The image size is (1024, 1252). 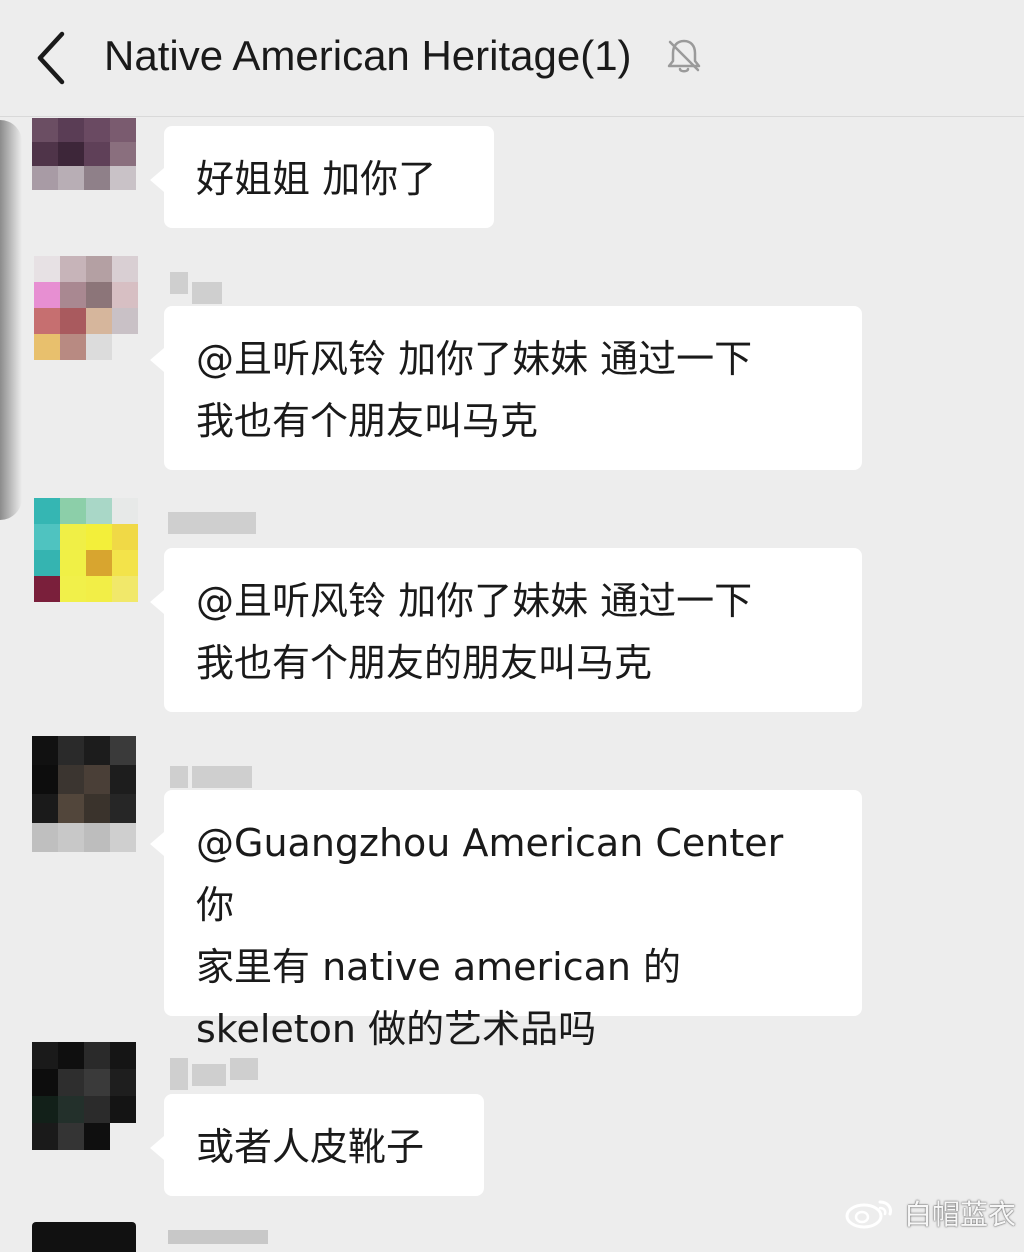 What do you see at coordinates (959, 1214) in the screenshot?
I see `watermark-text: 白帽蓝衣` at bounding box center [959, 1214].